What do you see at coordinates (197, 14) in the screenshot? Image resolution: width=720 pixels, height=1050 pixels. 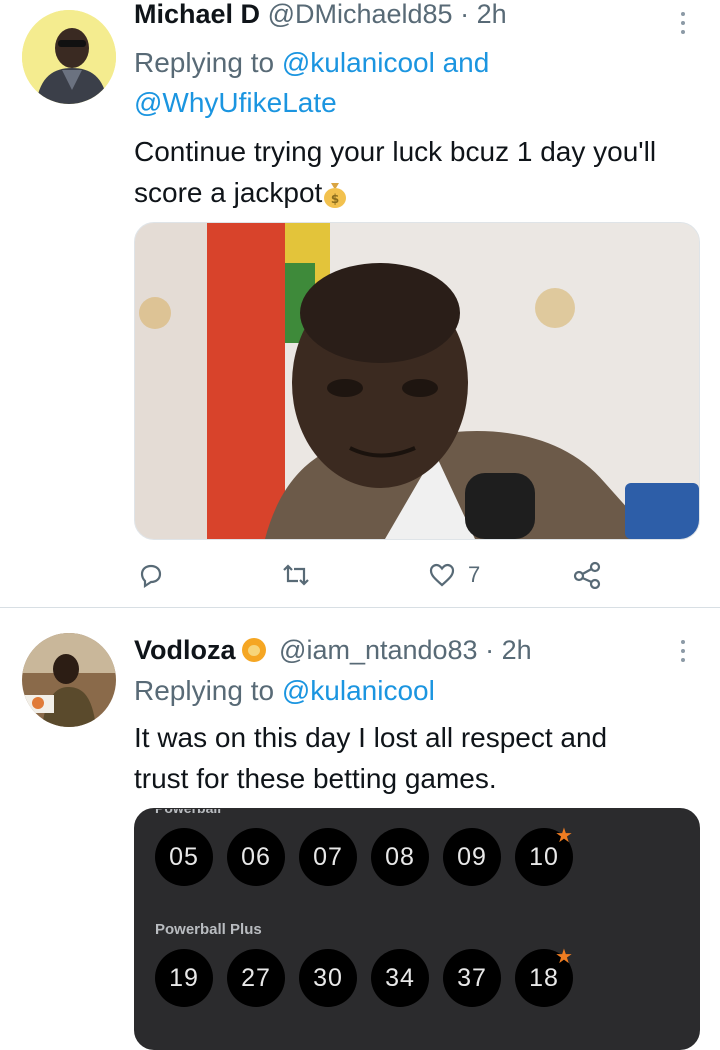 I see `display-name: Michael D` at bounding box center [197, 14].